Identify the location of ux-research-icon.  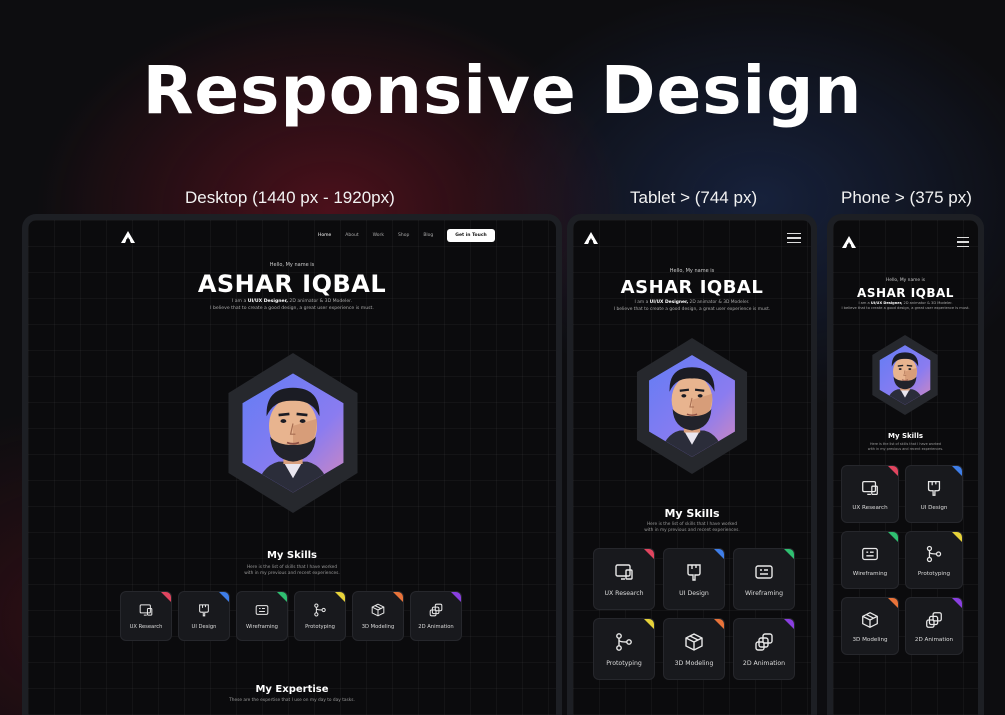
(870, 487).